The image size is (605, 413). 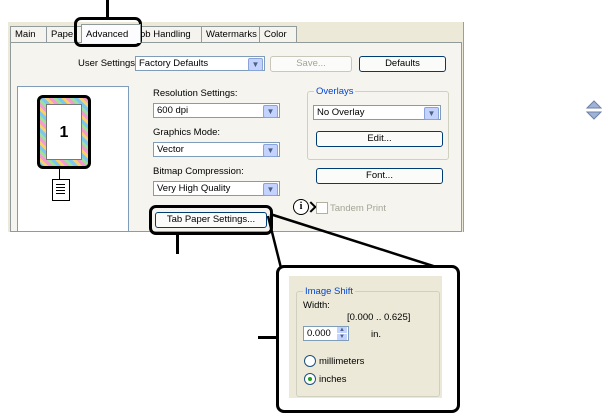 What do you see at coordinates (329, 291) in the screenshot?
I see `image-shift-title: Image Shift` at bounding box center [329, 291].